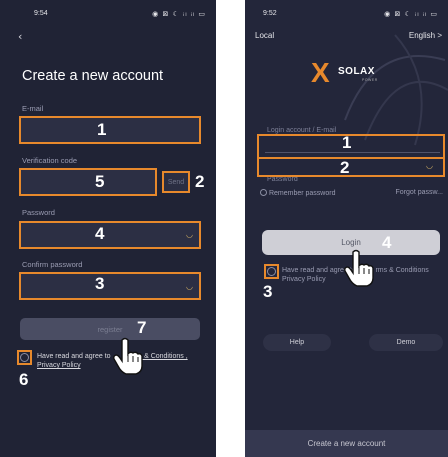  I want to click on annotation-5: 3, so click(100, 283).